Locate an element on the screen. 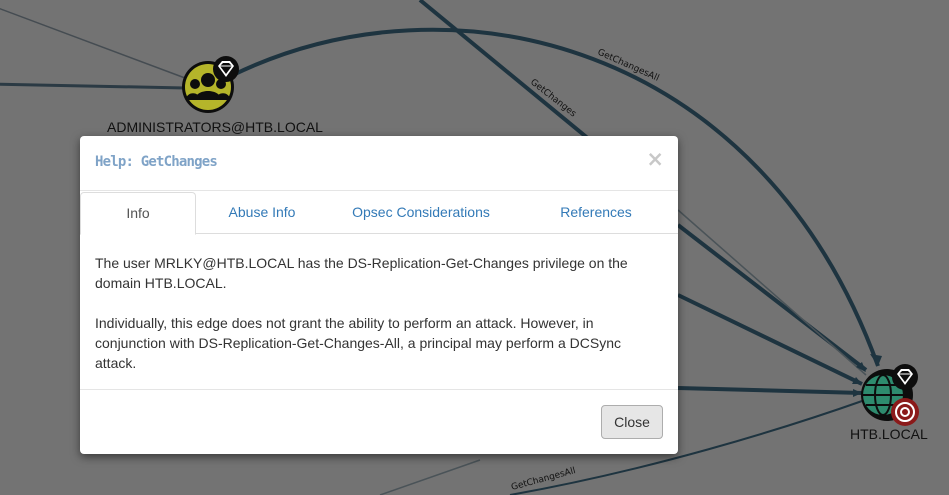 Image resolution: width=949 pixels, height=495 pixels. modal-footer: Close is located at coordinates (379, 421).